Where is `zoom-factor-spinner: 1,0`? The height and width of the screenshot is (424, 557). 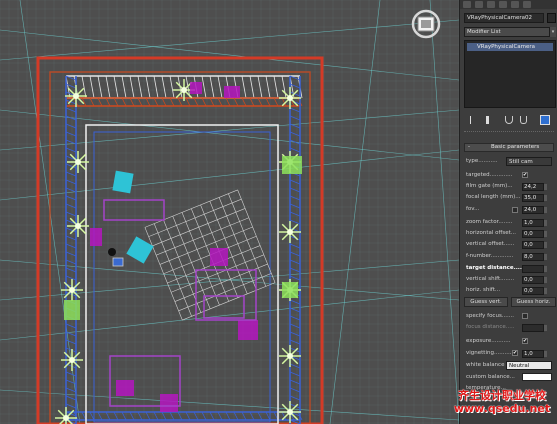
zoom-factor-spinner: 1,0 is located at coordinates (534, 223).